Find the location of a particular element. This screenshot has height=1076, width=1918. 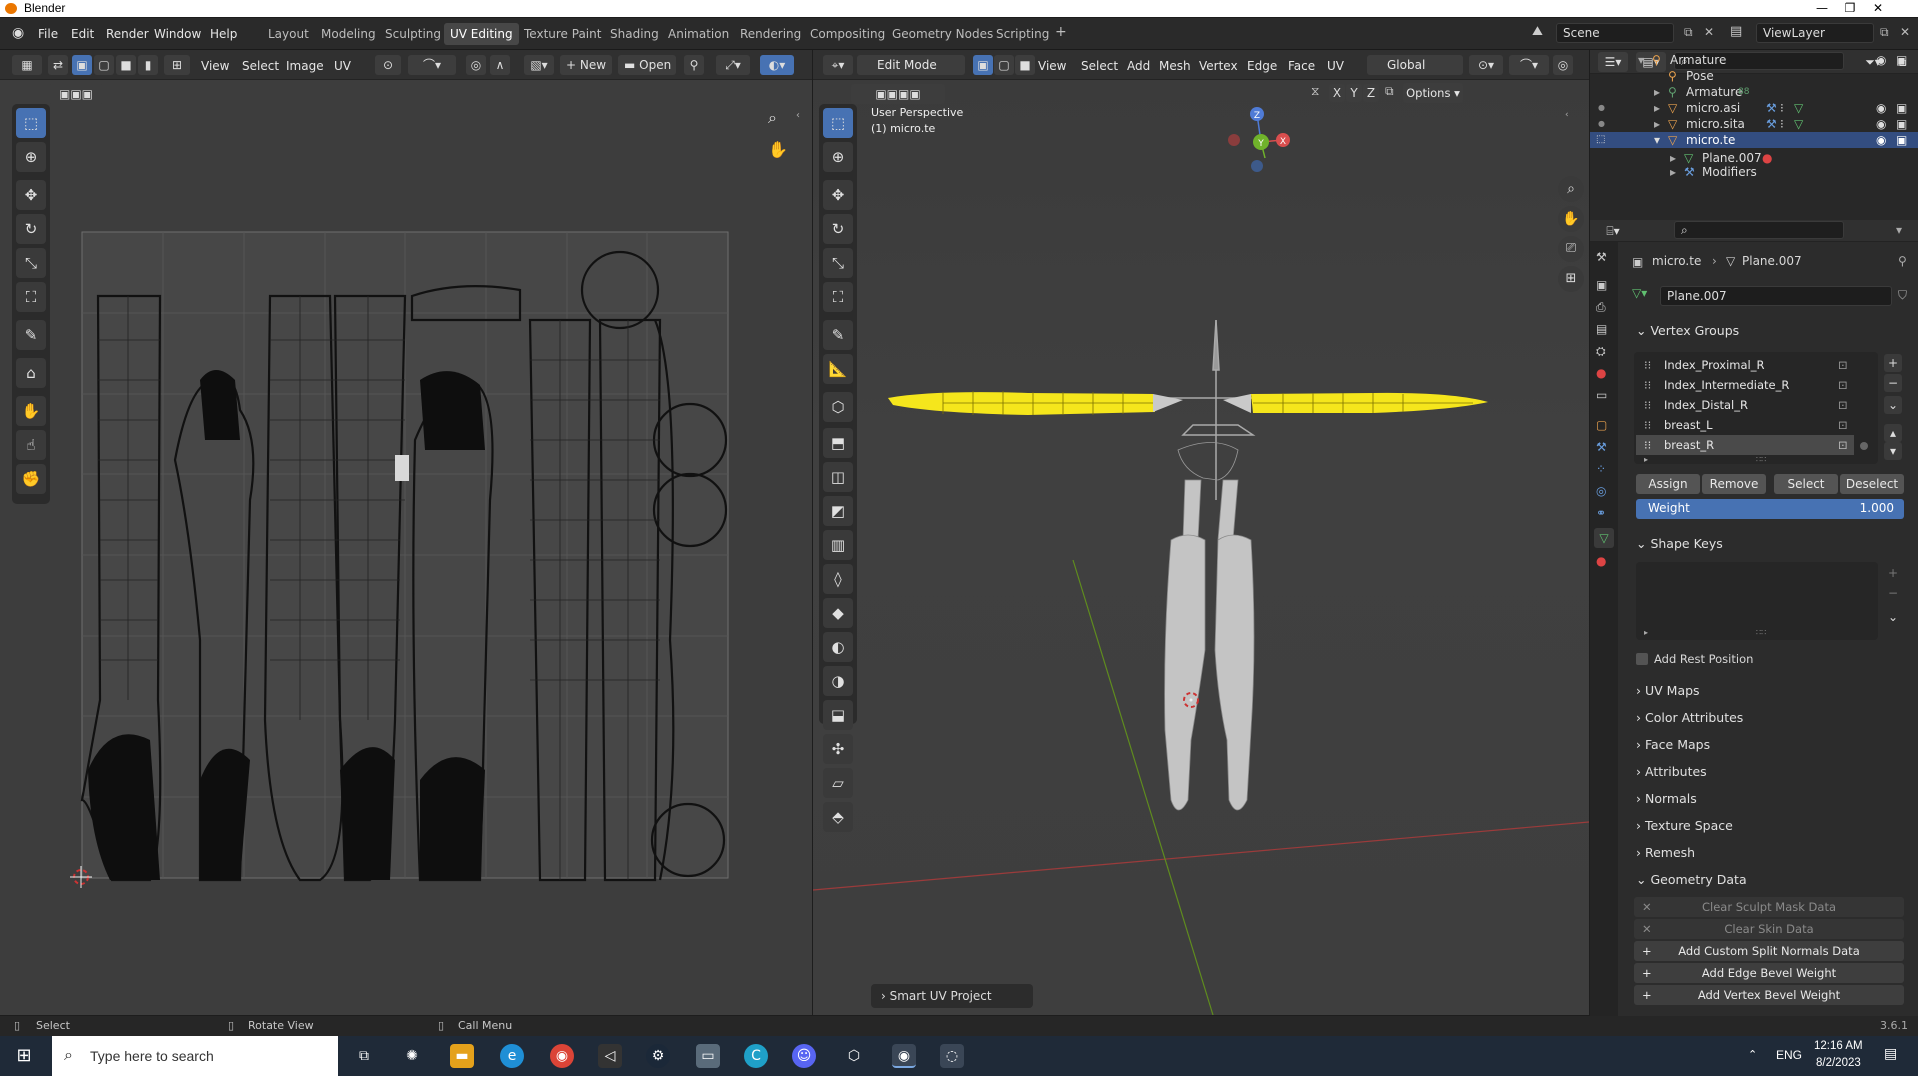

physics-tab-icon: ◎ is located at coordinates (1601, 491).